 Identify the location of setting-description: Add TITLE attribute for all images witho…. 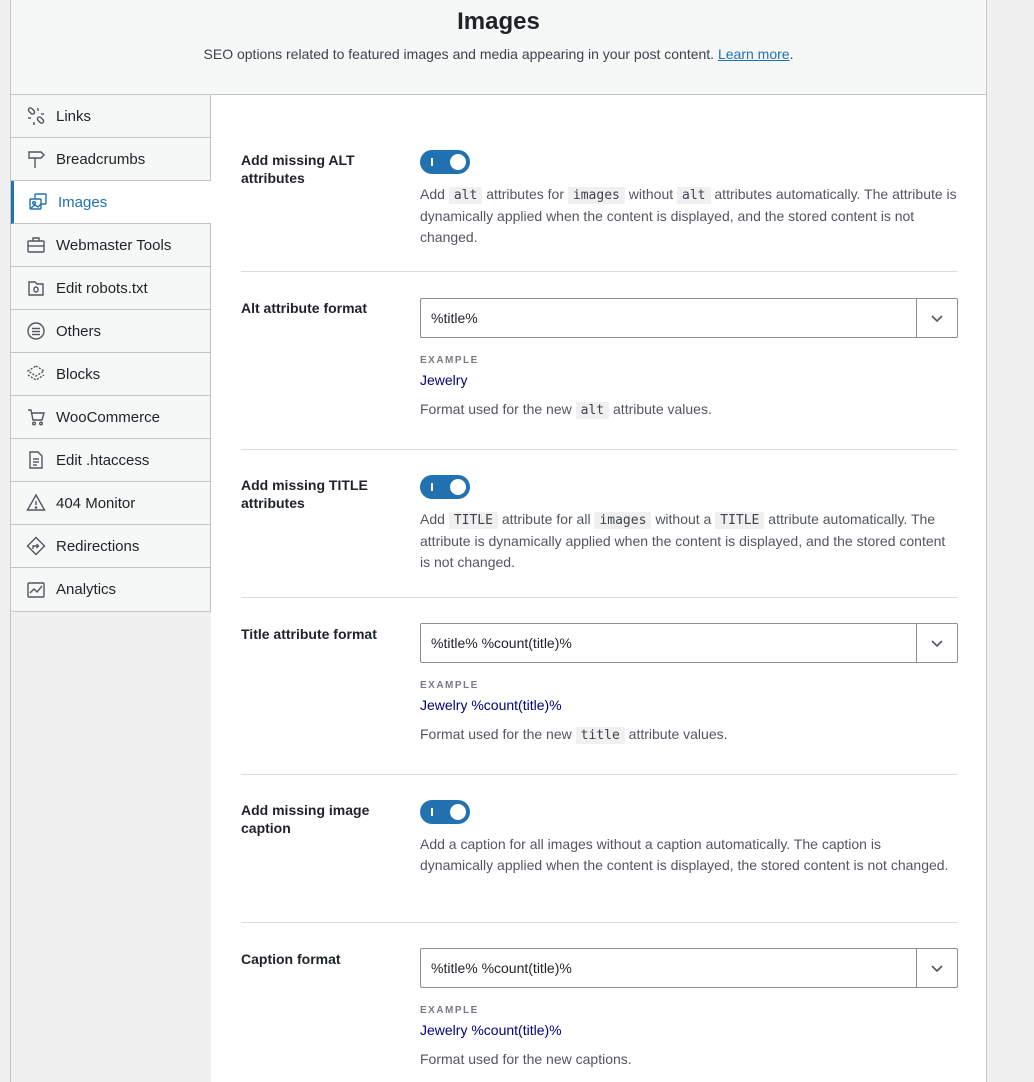
(683, 540).